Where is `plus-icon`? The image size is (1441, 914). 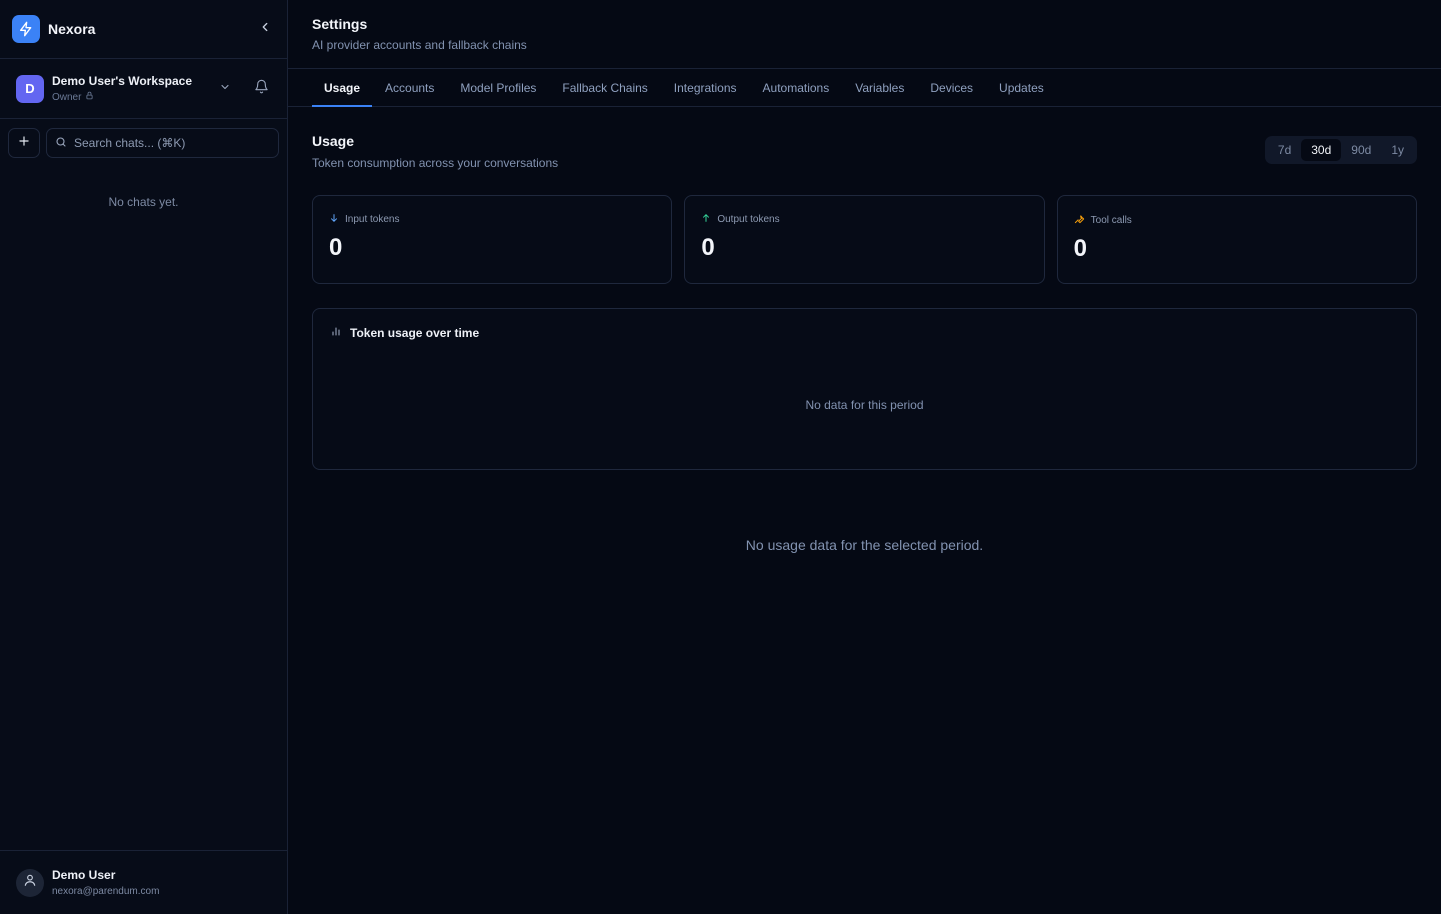
plus-icon is located at coordinates (24, 143).